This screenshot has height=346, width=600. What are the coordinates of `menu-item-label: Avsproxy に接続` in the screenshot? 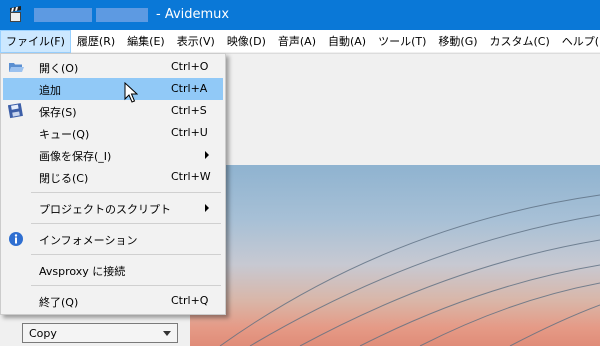 It's located at (82, 271).